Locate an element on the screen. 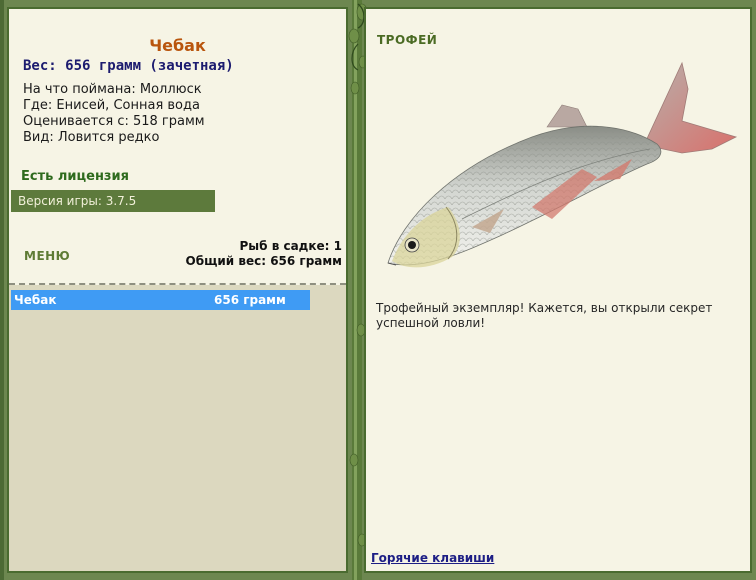 This screenshot has width=756, height=580. catch-row-weight: 656 грамм is located at coordinates (250, 300).